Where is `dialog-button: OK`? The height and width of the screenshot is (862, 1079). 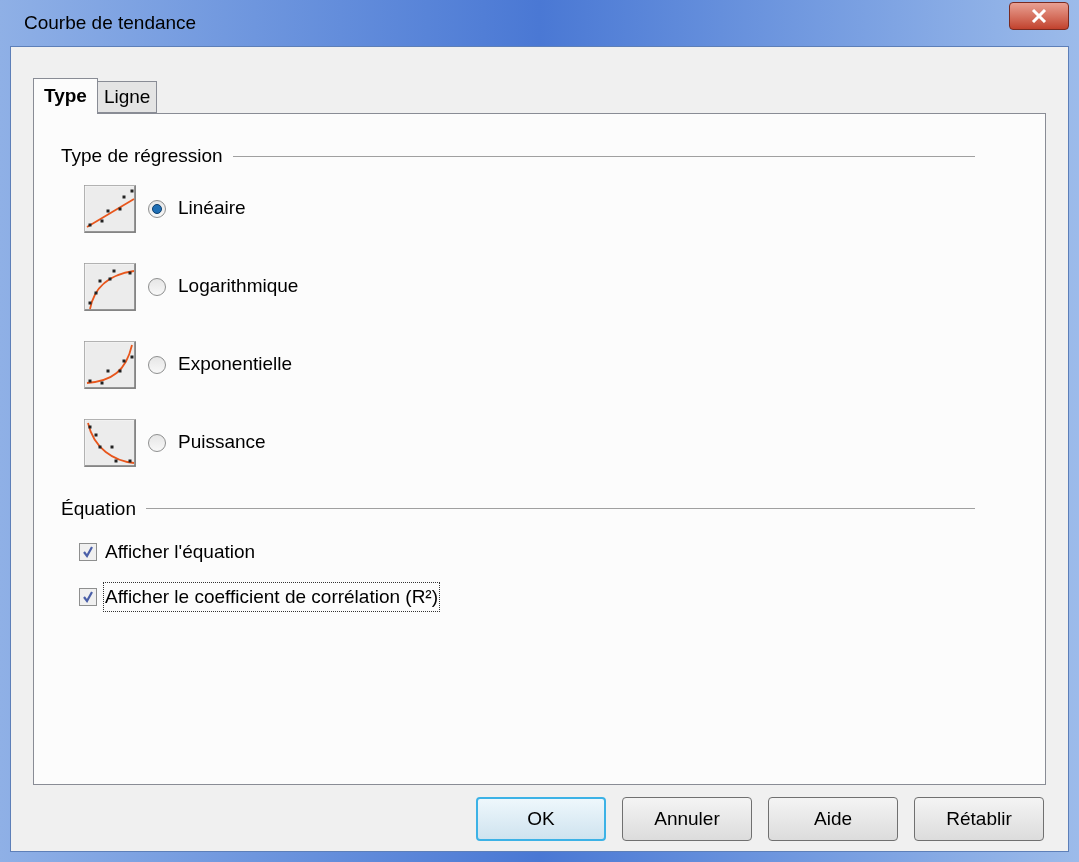 dialog-button: OK is located at coordinates (541, 819).